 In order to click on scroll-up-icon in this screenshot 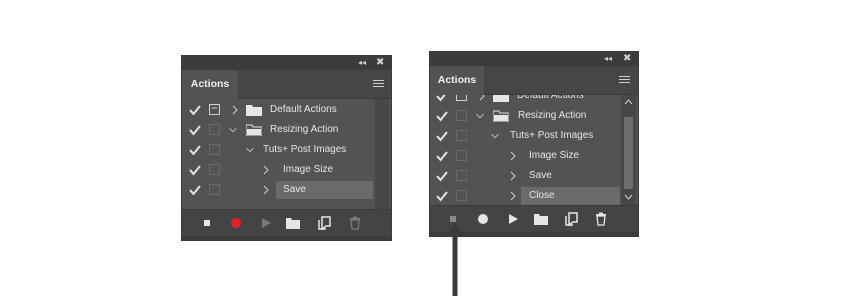, I will do `click(628, 102)`.